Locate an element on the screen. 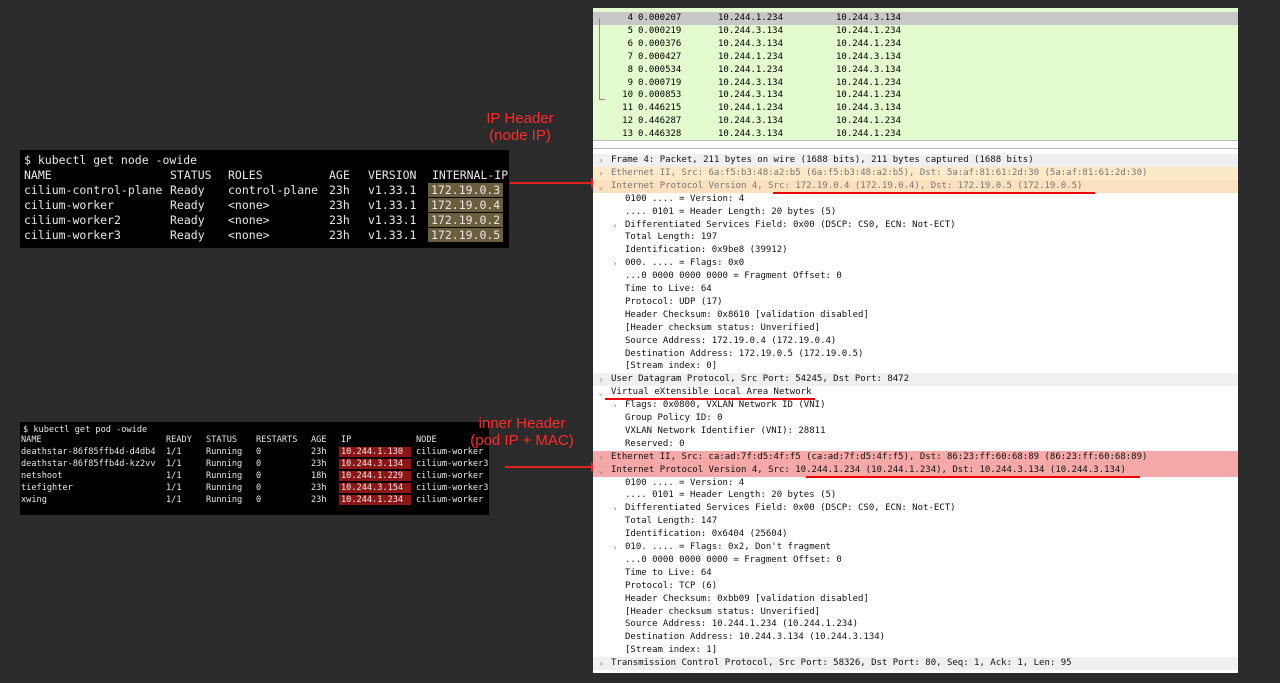  pod-header-cell: READY is located at coordinates (179, 440).